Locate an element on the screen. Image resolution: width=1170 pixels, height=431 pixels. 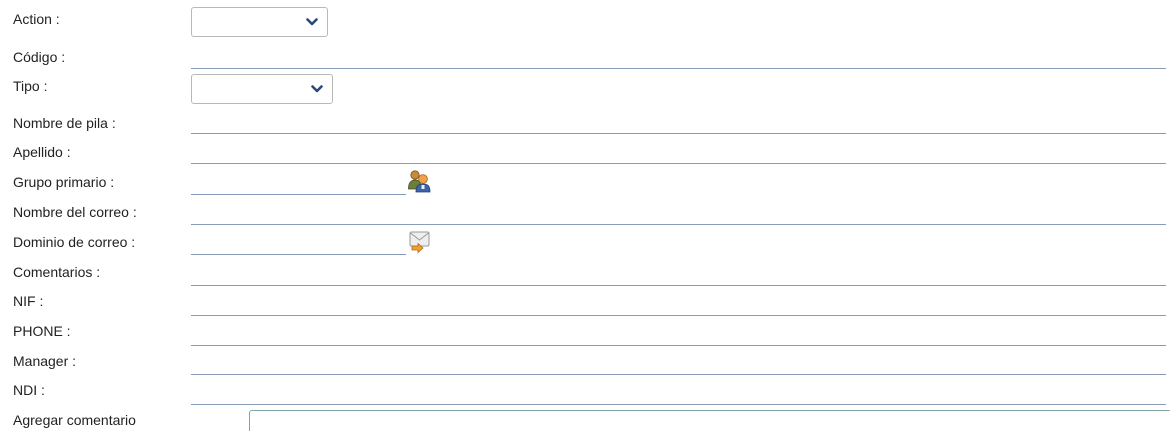
action-label: Action : is located at coordinates (36, 19).